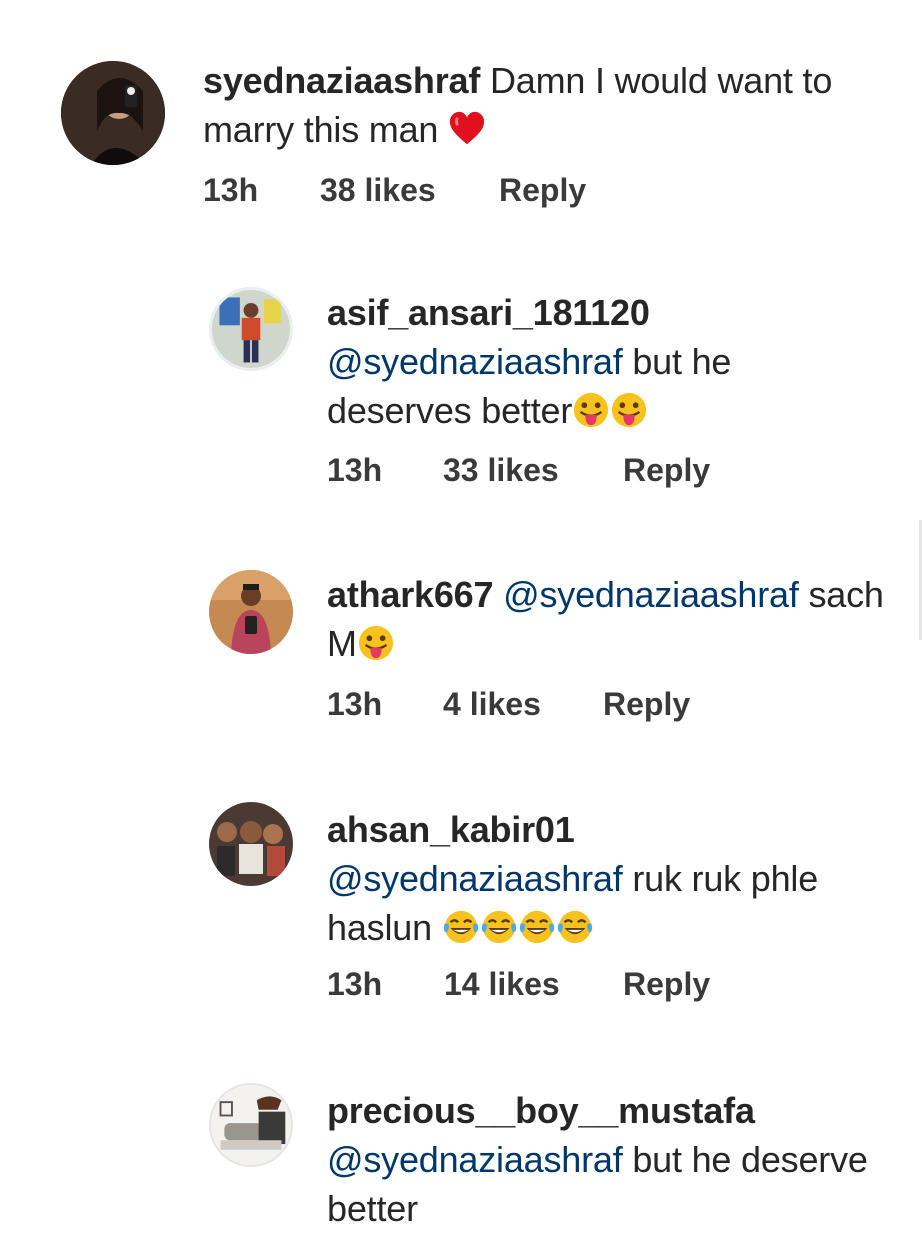  Describe the element at coordinates (617, 1110) in the screenshot. I see `comment-username: precious__boy__mustafa` at that location.